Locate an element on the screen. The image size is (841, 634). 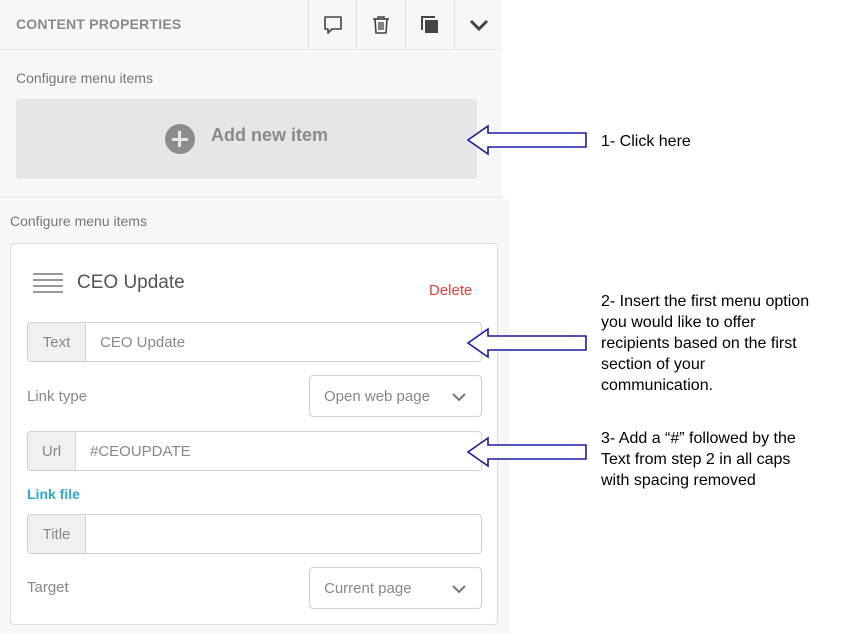
text-field: Text CEO Update is located at coordinates (254, 342).